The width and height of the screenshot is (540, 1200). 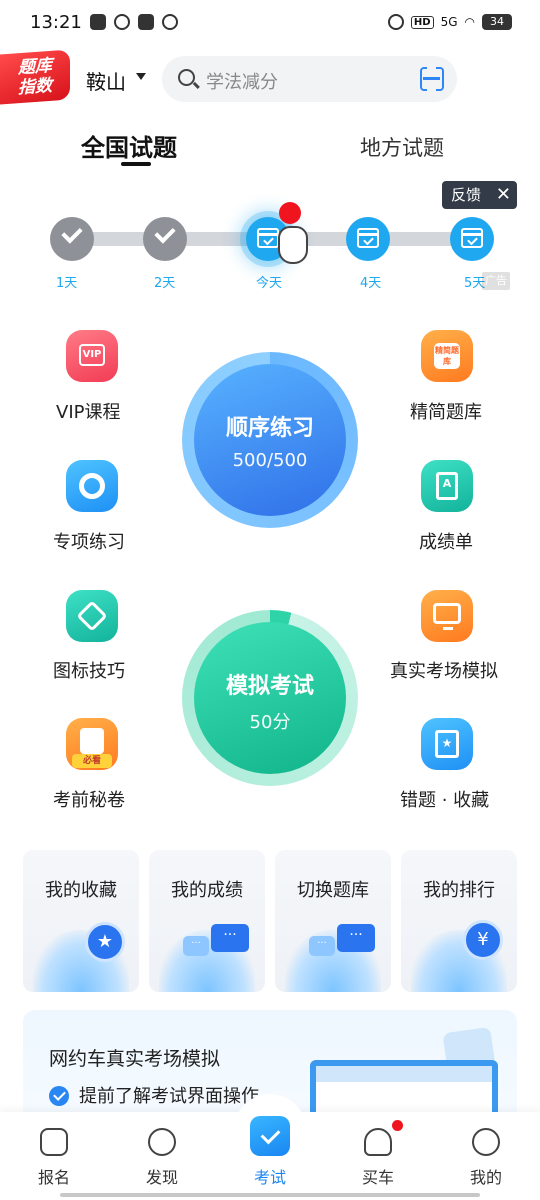 What do you see at coordinates (466, 195) in the screenshot?
I see `feedback-label: 反馈` at bounding box center [466, 195].